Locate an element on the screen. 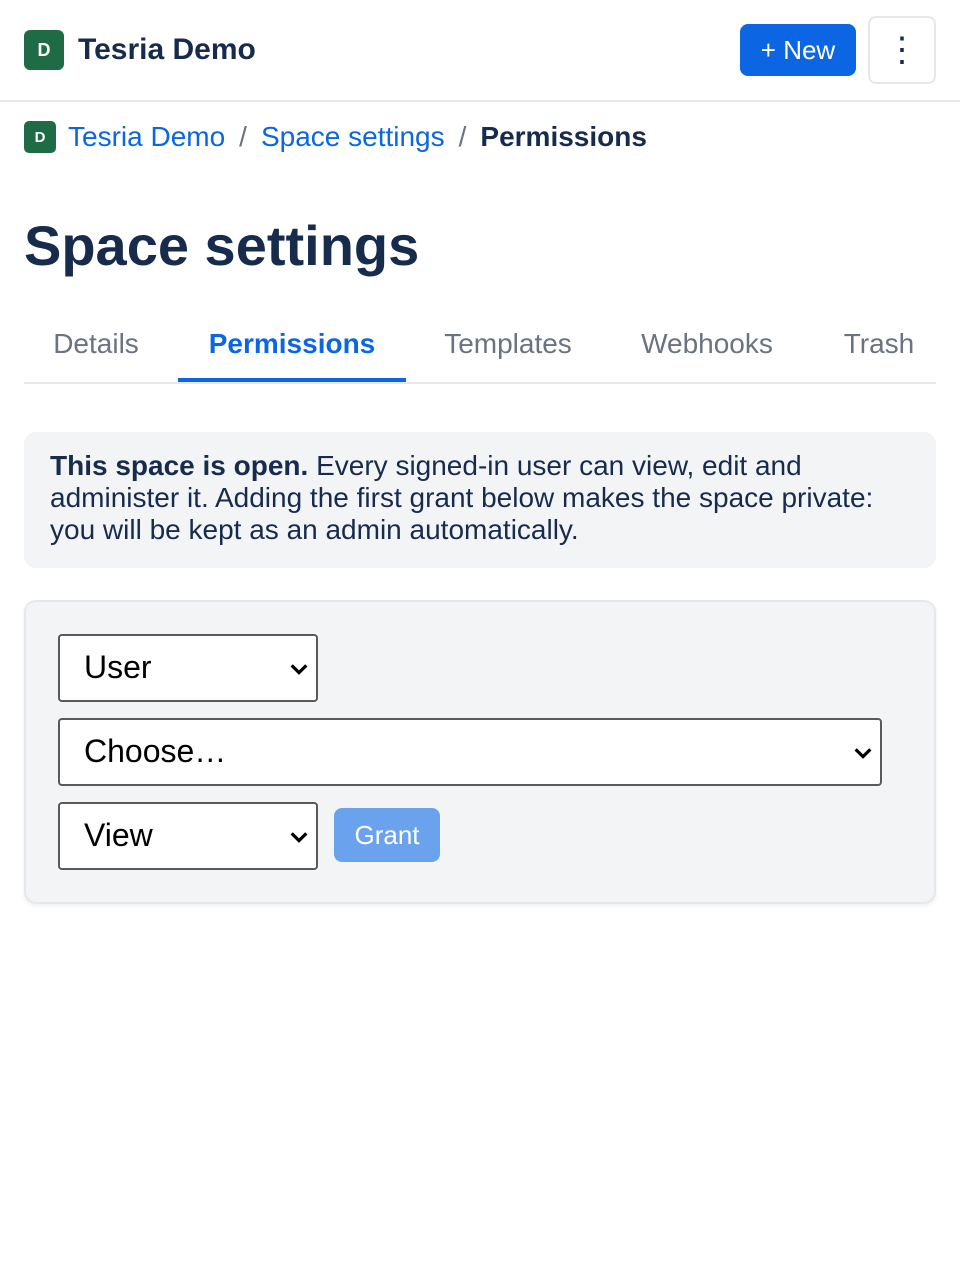  breadcrumb-space-avatar: D is located at coordinates (40, 137).